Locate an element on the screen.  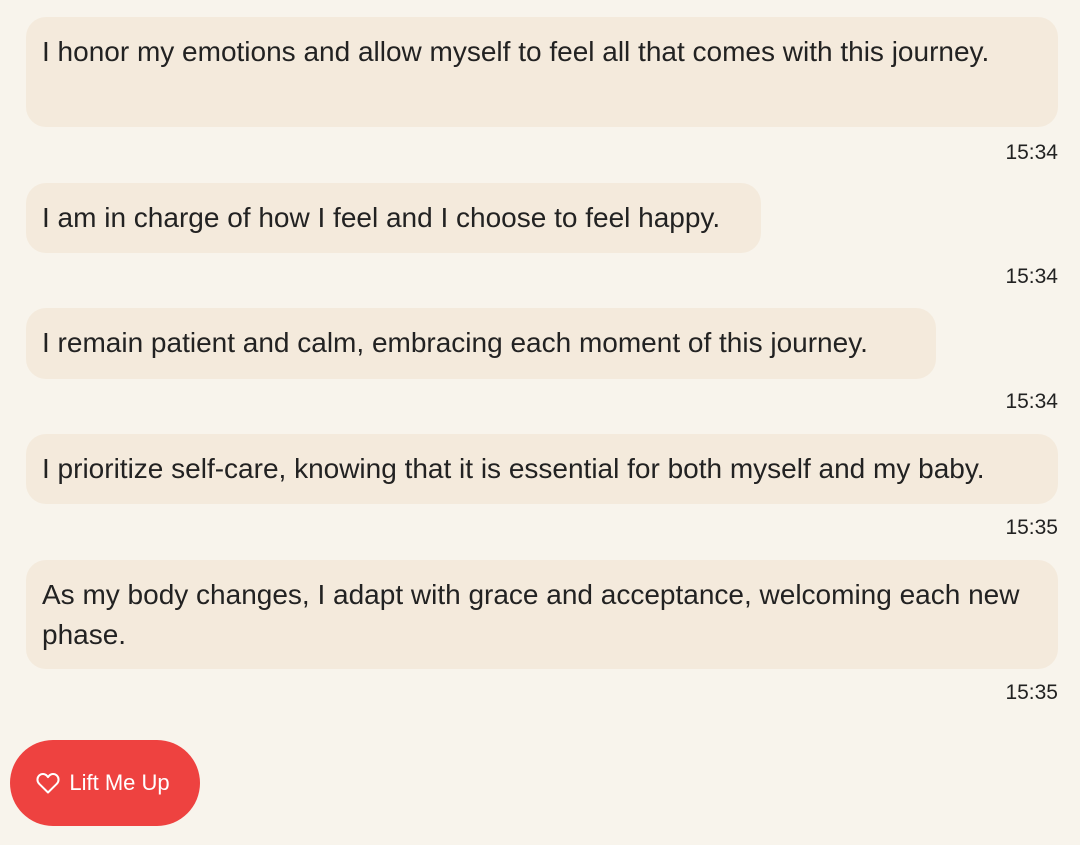
lift-me-up-button: Lift Me Up is located at coordinates (105, 783).